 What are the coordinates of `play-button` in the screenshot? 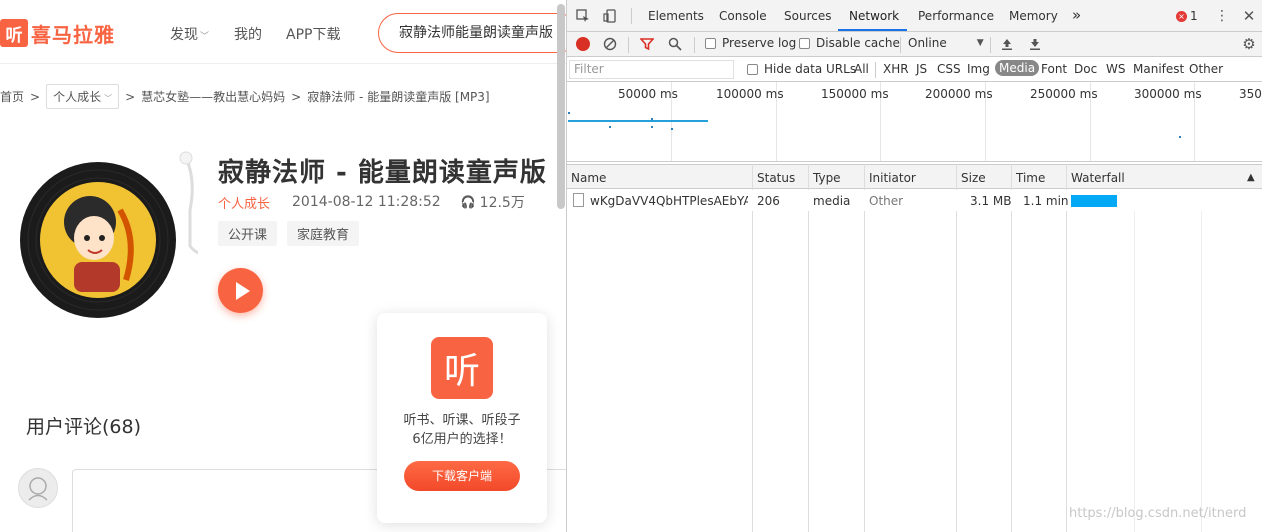 It's located at (240, 290).